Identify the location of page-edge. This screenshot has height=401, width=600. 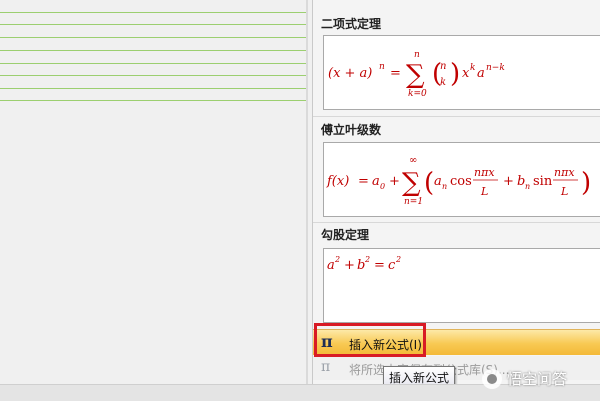
(307, 200).